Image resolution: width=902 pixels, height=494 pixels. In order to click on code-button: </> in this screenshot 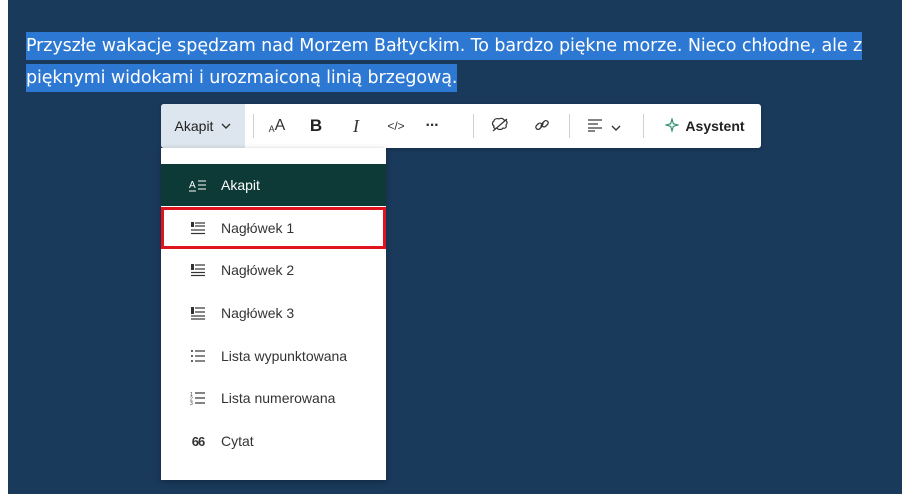, I will do `click(396, 126)`.